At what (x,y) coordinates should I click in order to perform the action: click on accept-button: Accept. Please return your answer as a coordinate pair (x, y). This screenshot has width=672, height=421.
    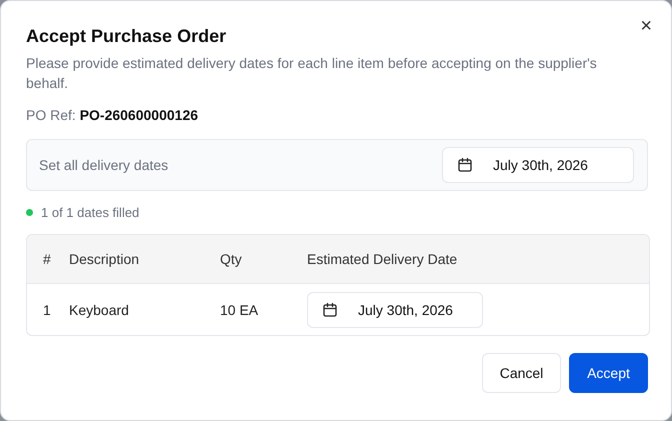
    Looking at the image, I should click on (608, 373).